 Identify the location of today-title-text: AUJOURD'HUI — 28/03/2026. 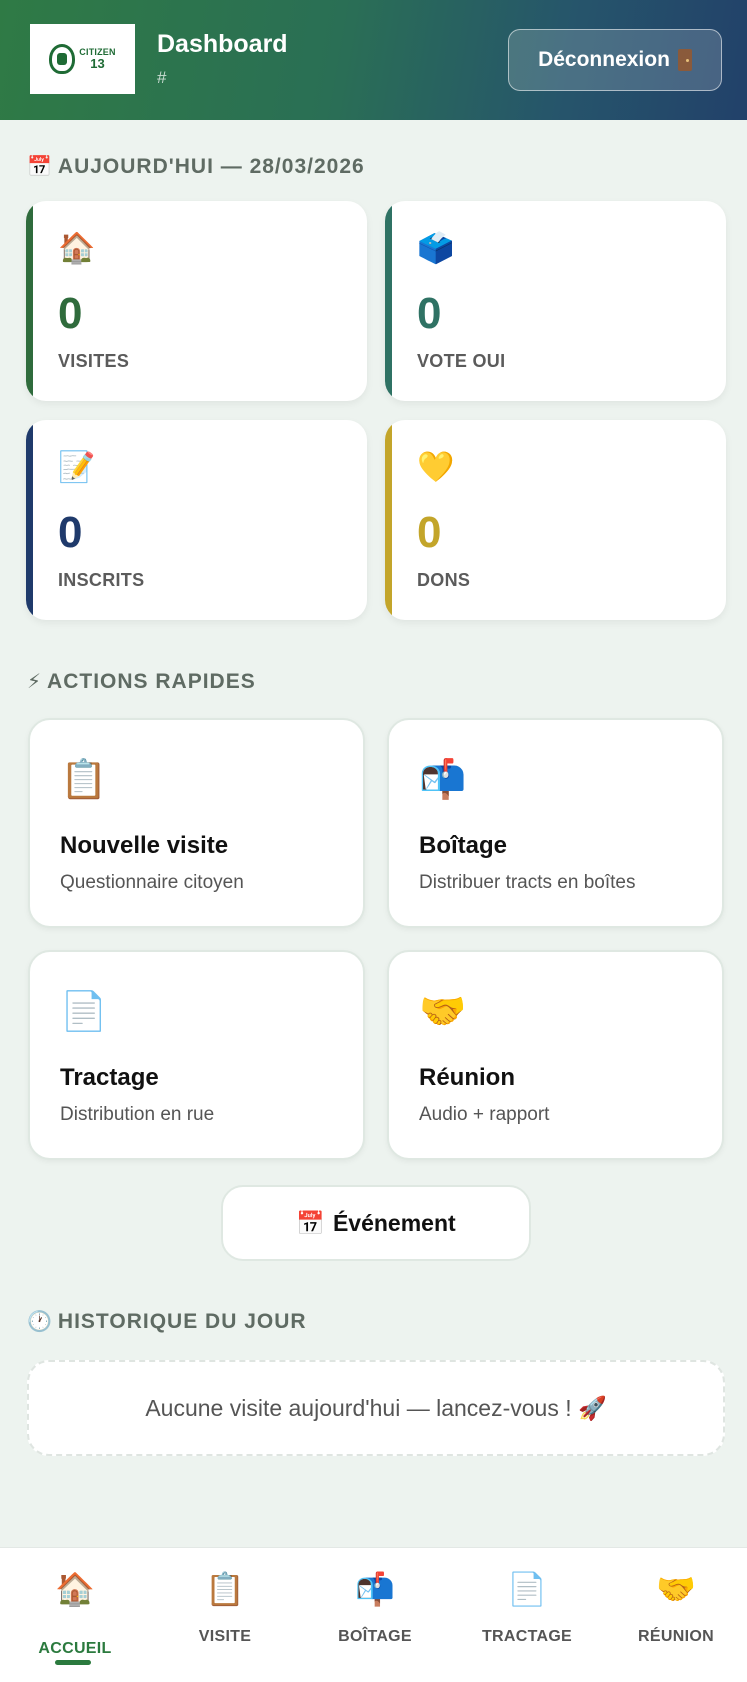
(211, 166).